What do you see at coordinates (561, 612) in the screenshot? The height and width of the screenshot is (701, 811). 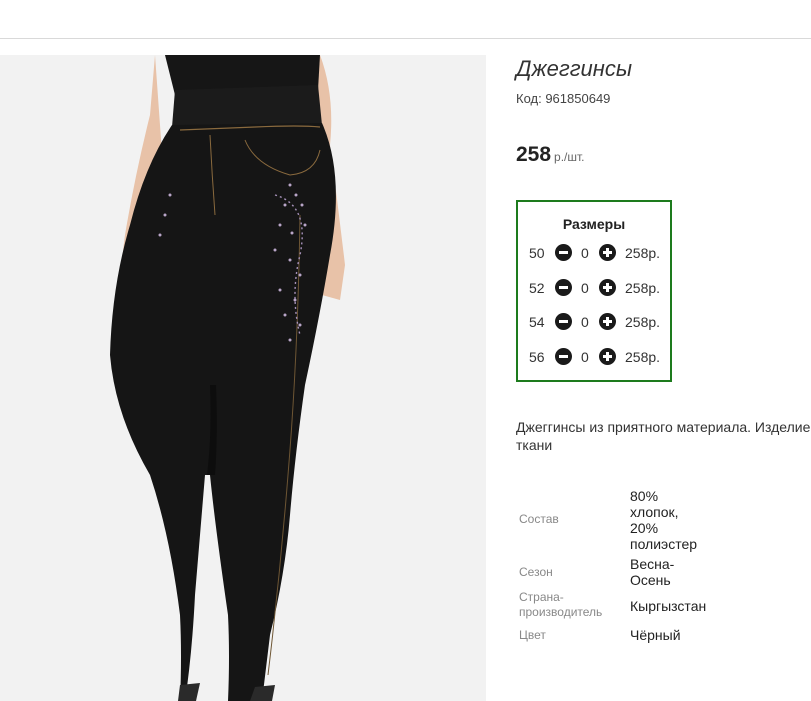 I see `spec-label-line: производитель` at bounding box center [561, 612].